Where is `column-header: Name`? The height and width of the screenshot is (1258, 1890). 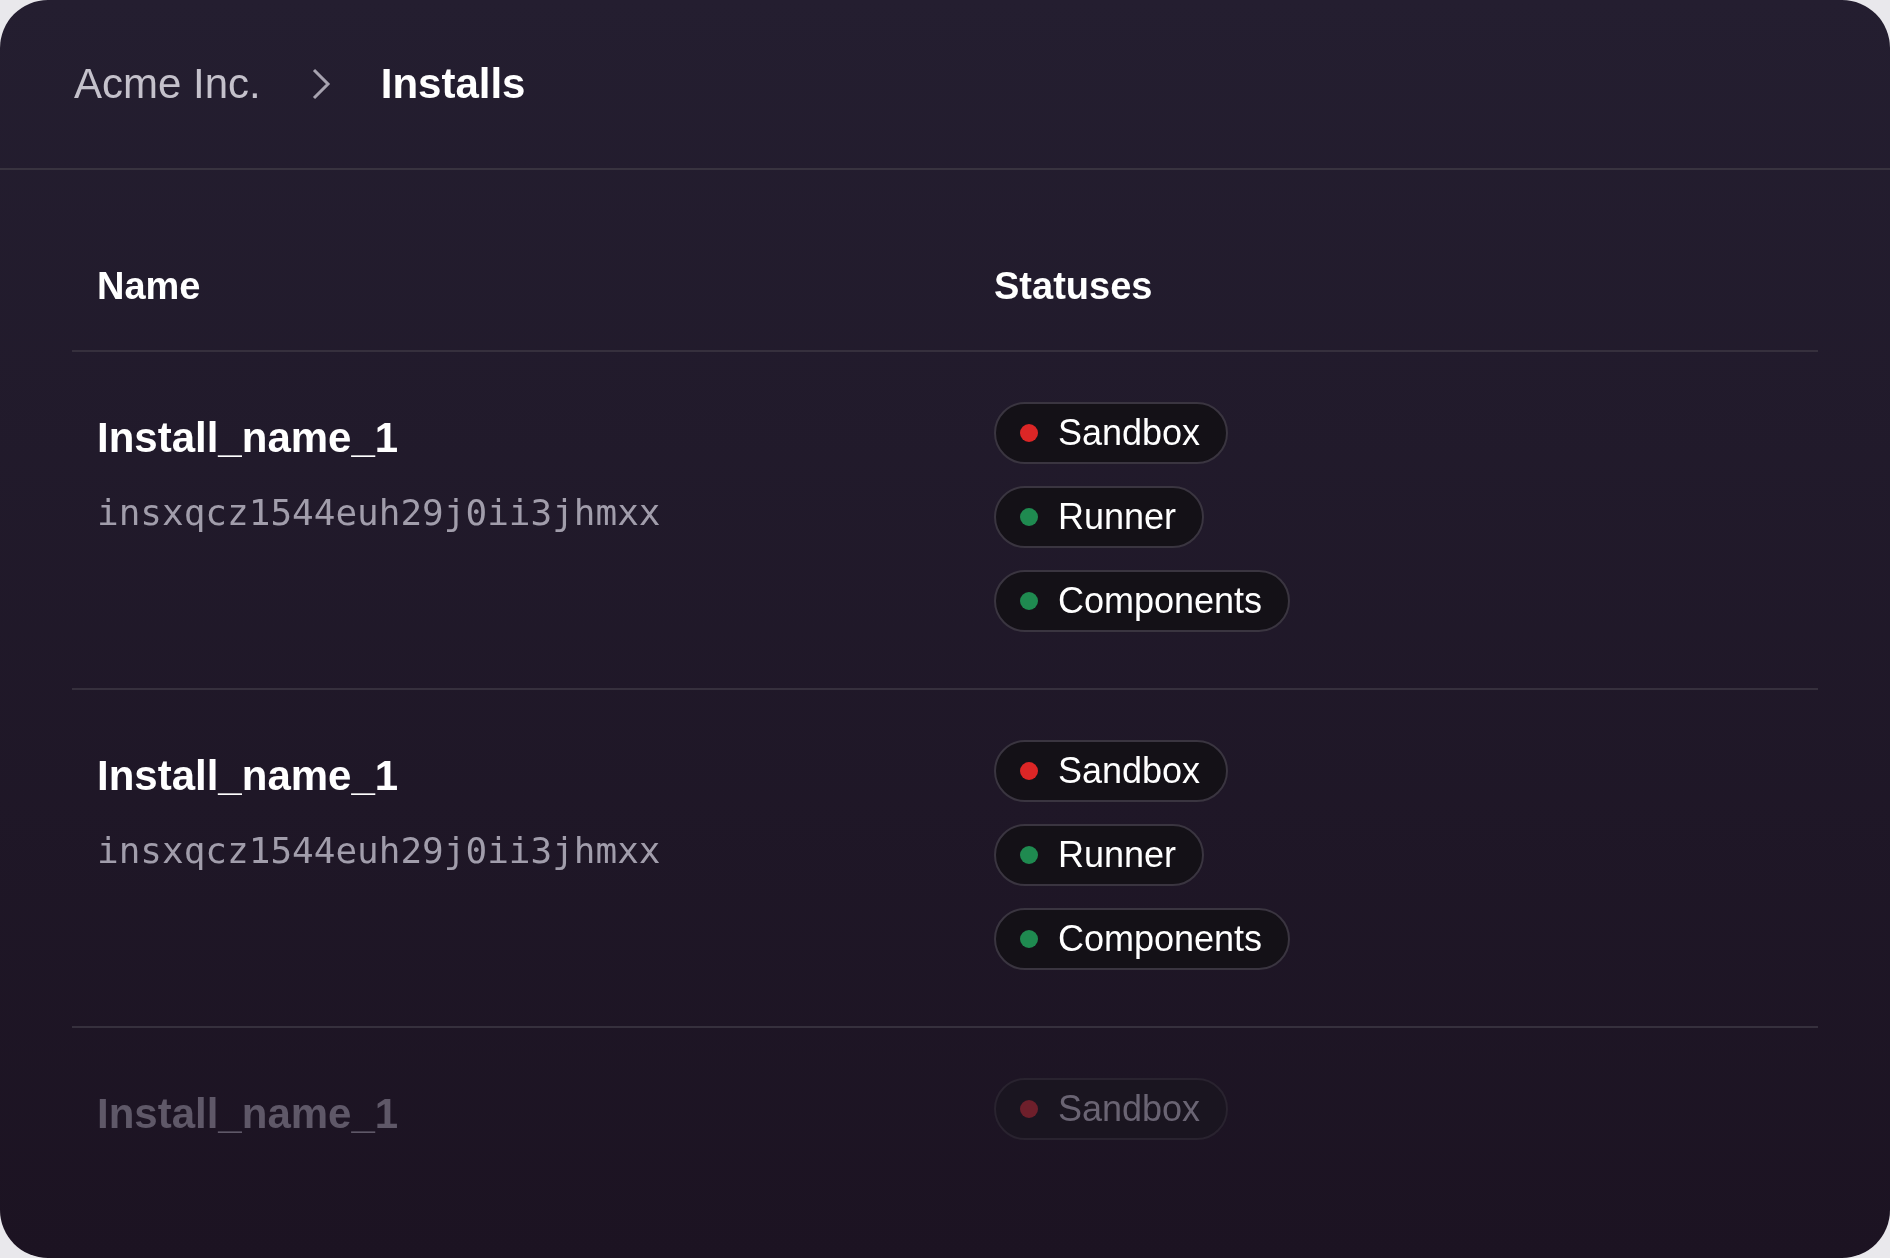 column-header: Name is located at coordinates (149, 286).